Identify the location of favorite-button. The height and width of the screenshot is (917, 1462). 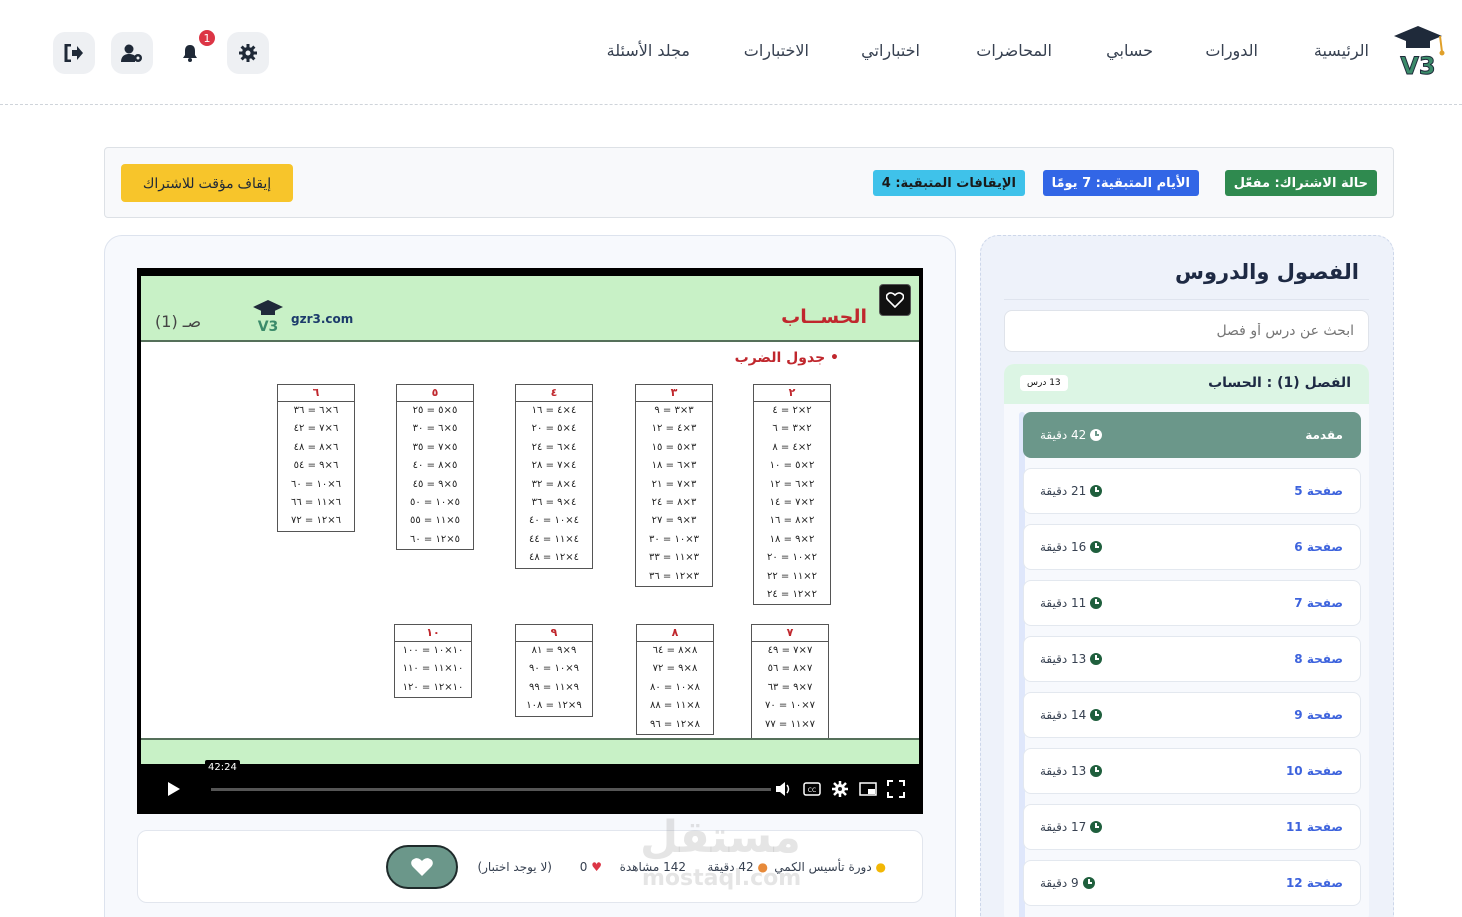
(895, 300).